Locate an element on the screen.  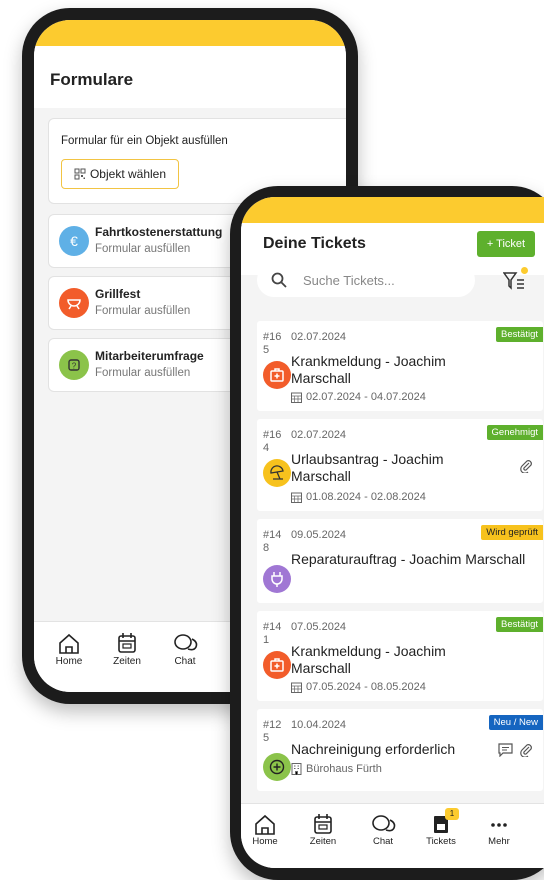
plus-circle-icon is located at coordinates (277, 767).